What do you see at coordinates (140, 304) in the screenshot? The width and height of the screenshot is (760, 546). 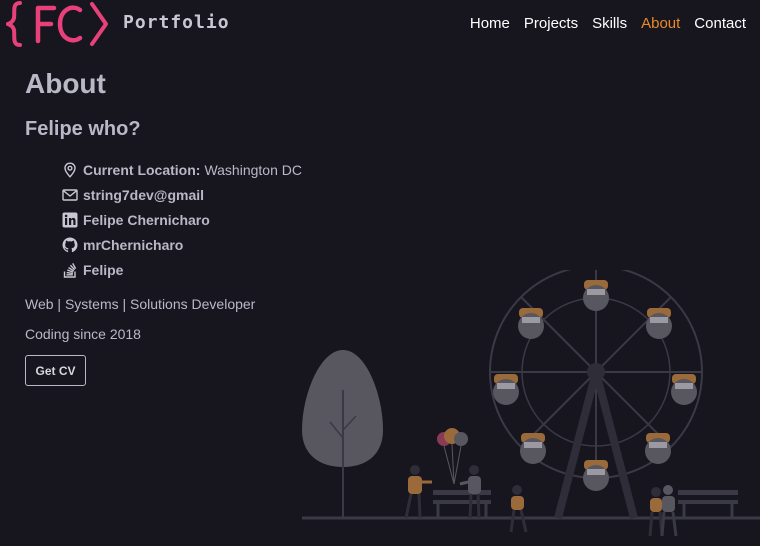 I see `tagline: Web | Systems | Solutions Developer` at bounding box center [140, 304].